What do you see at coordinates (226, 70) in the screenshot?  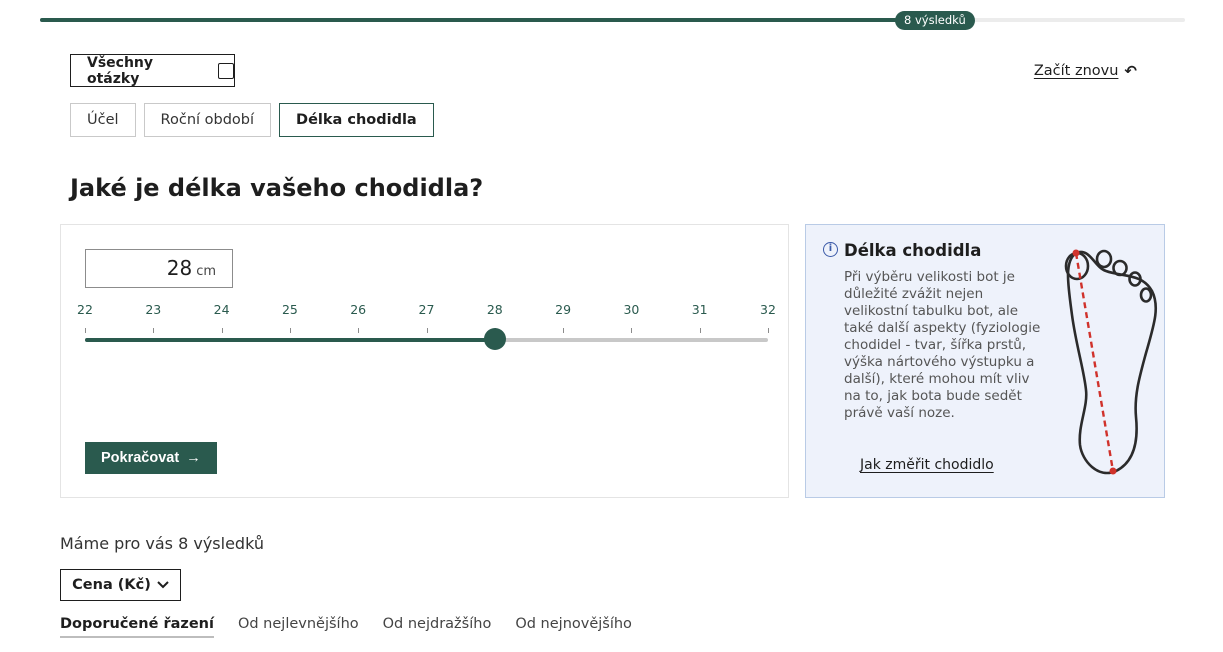 I see `checkbox-icon` at bounding box center [226, 70].